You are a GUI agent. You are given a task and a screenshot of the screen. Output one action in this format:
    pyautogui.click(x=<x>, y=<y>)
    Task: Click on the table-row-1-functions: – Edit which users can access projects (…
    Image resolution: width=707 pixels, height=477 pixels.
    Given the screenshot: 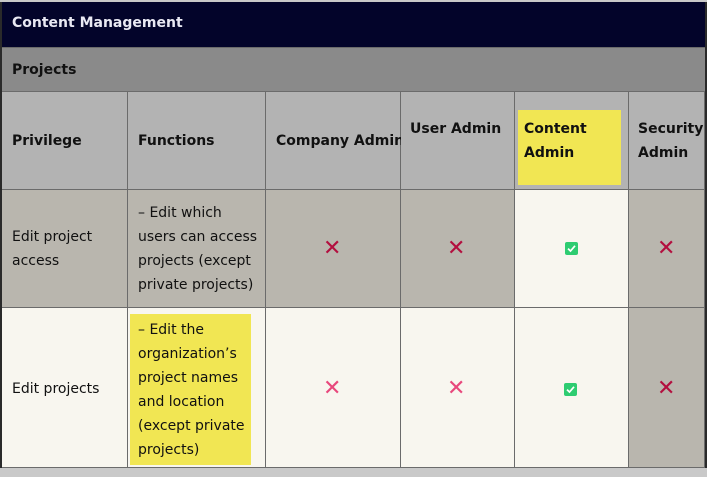 What is the action you would take?
    pyautogui.click(x=197, y=249)
    